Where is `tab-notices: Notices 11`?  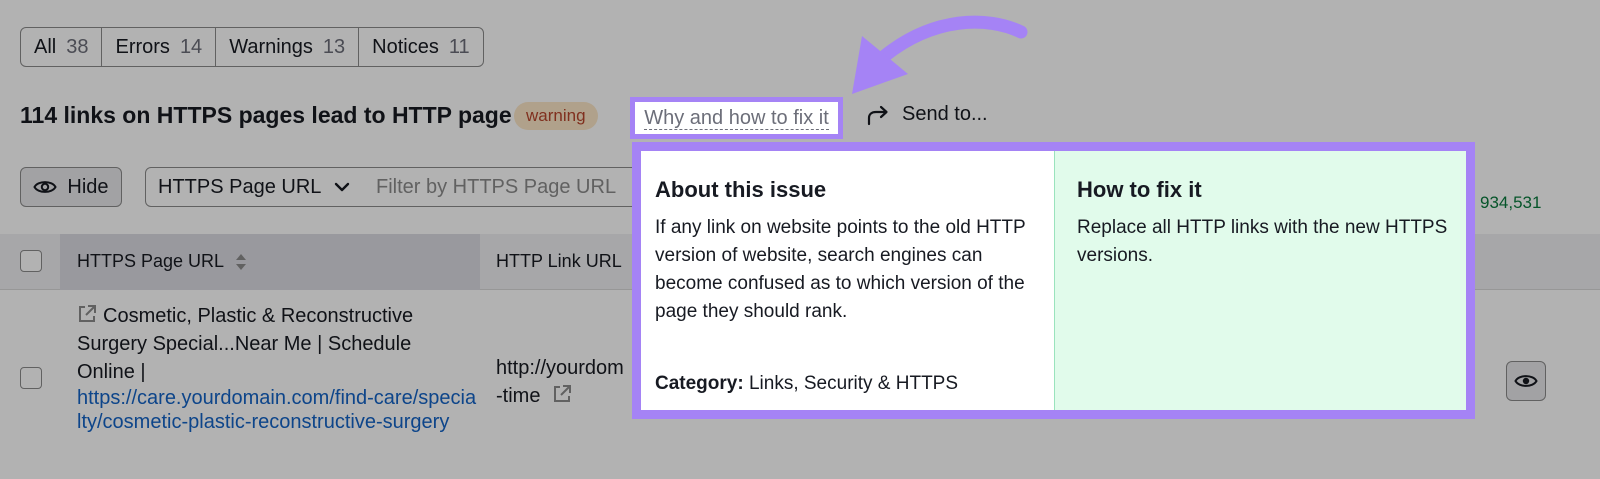
tab-notices: Notices 11 is located at coordinates (420, 47).